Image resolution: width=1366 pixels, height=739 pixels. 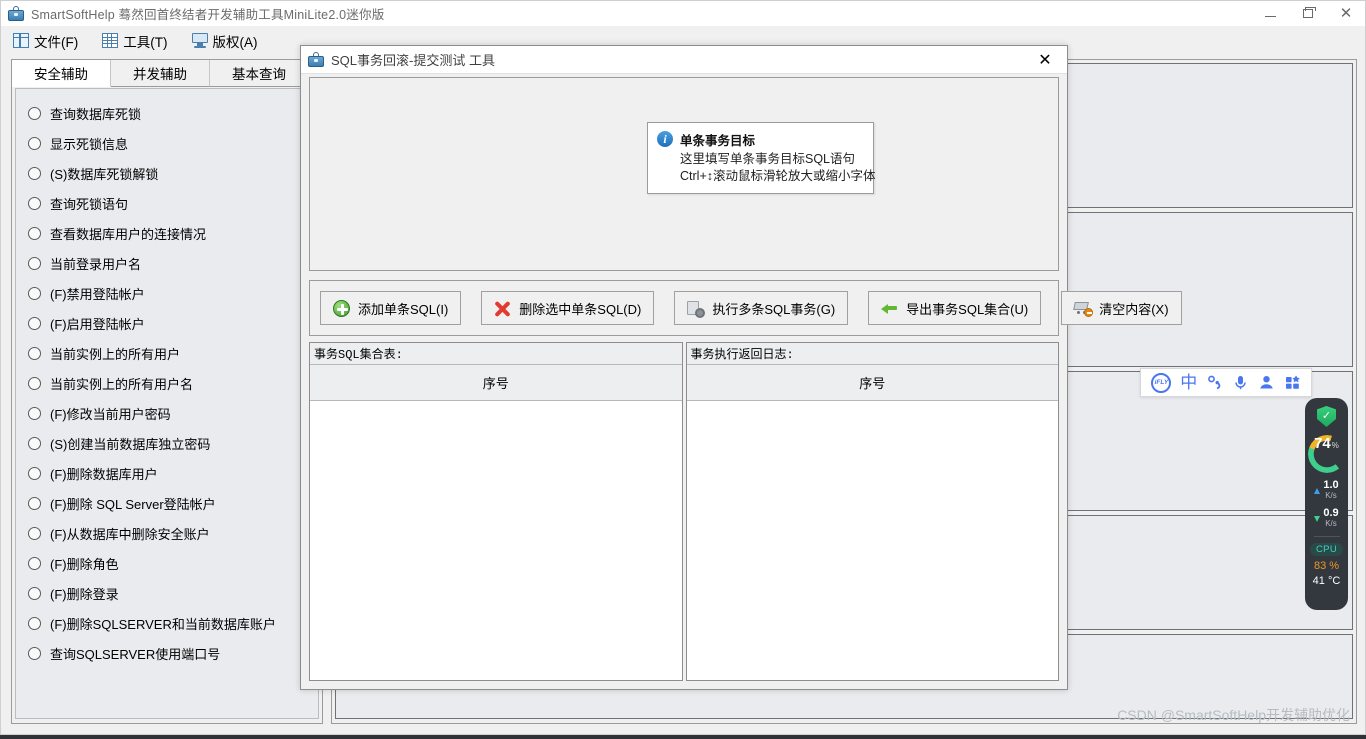 I want to click on radio-label: 当前实例上的所有用户名, so click(x=122, y=384).